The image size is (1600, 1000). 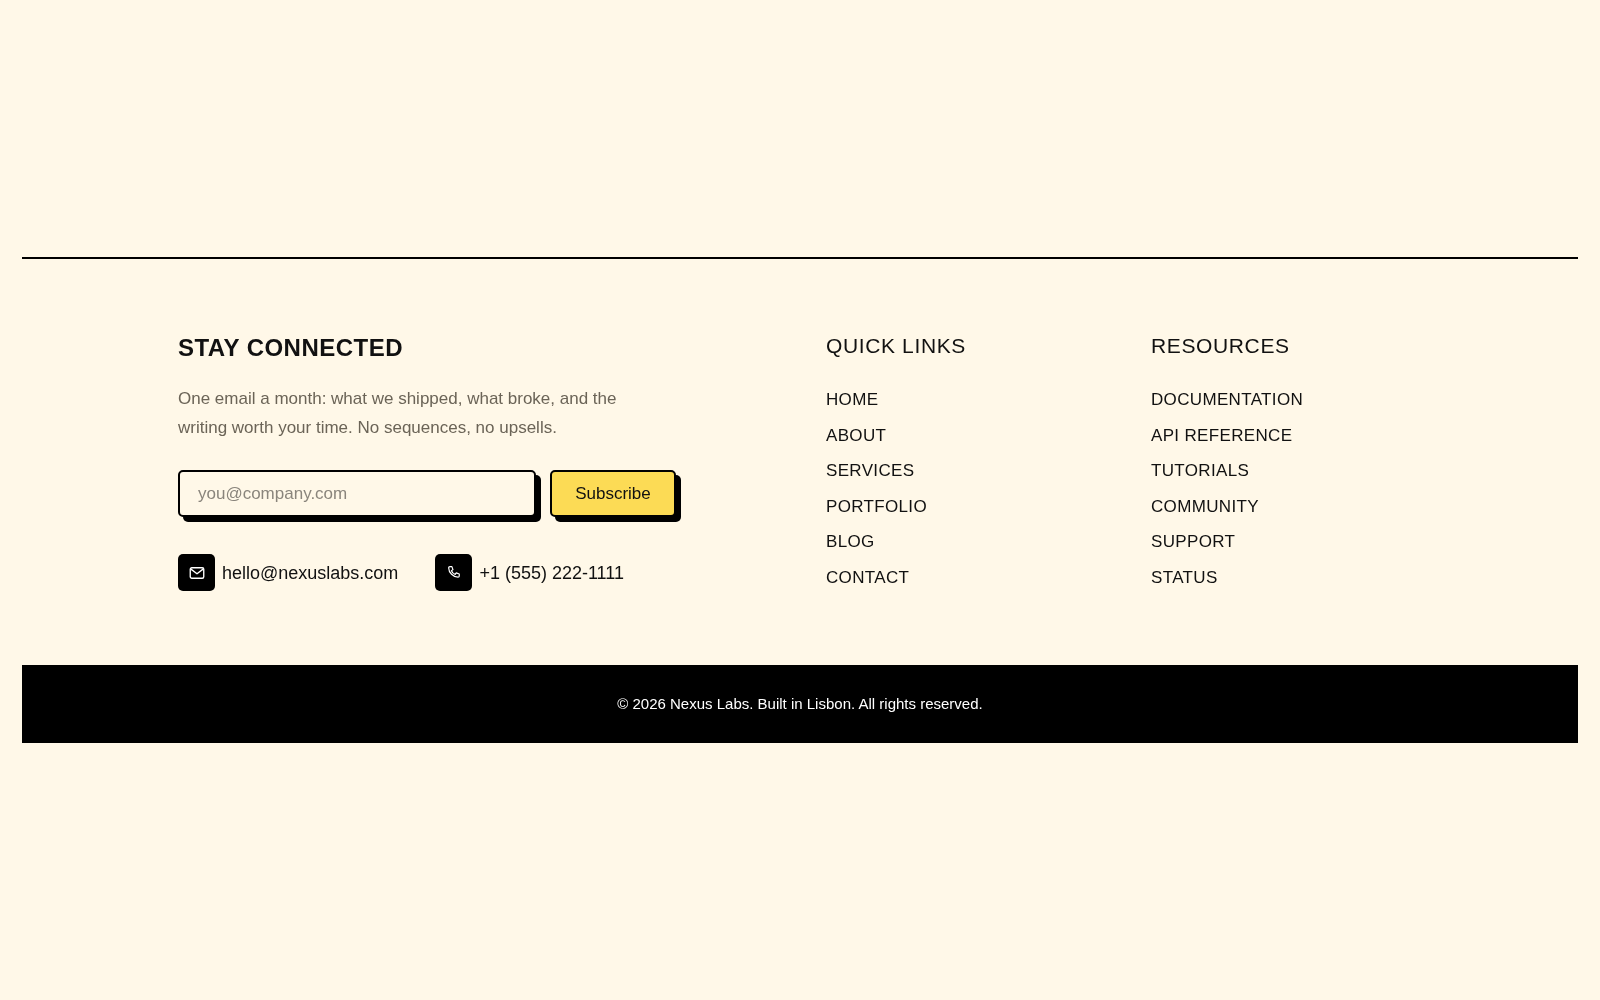 I want to click on footer-link: DOCUMENTATION, so click(x=1227, y=400).